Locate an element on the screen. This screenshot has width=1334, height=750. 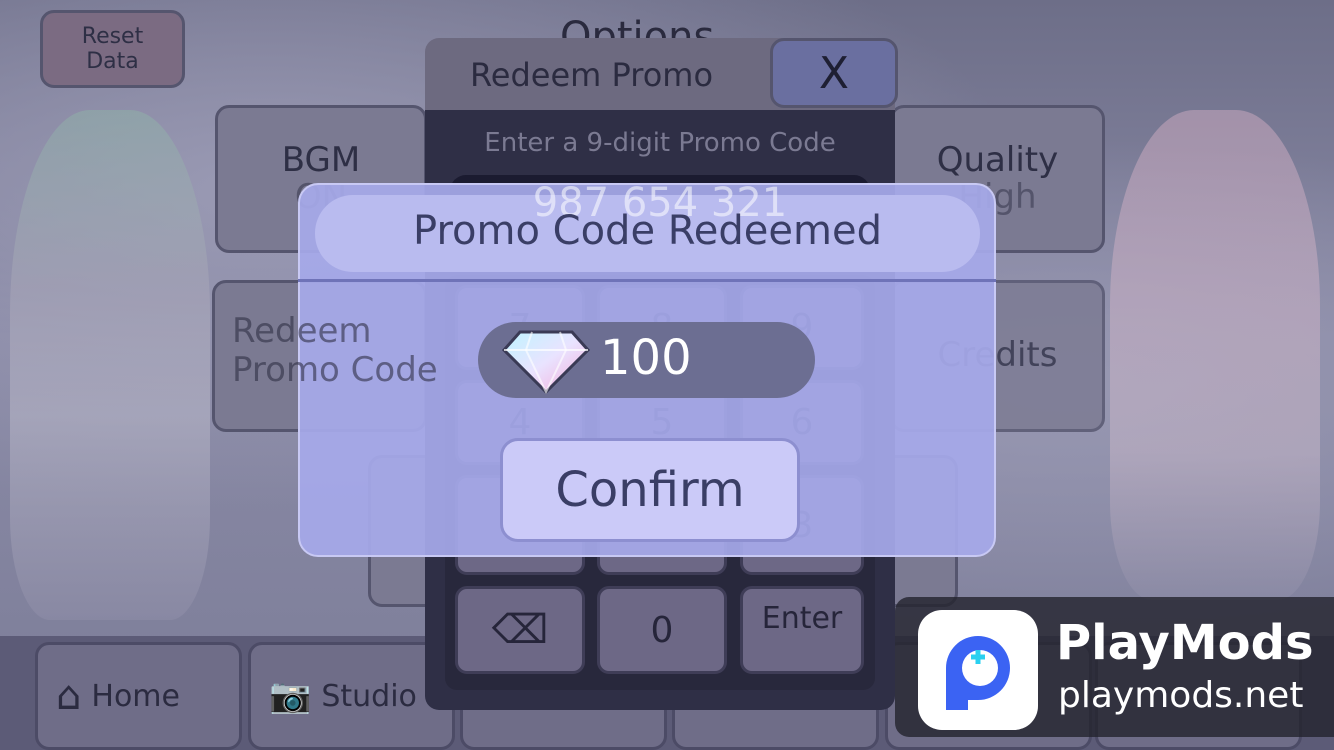
dialog-divider is located at coordinates (647, 280).